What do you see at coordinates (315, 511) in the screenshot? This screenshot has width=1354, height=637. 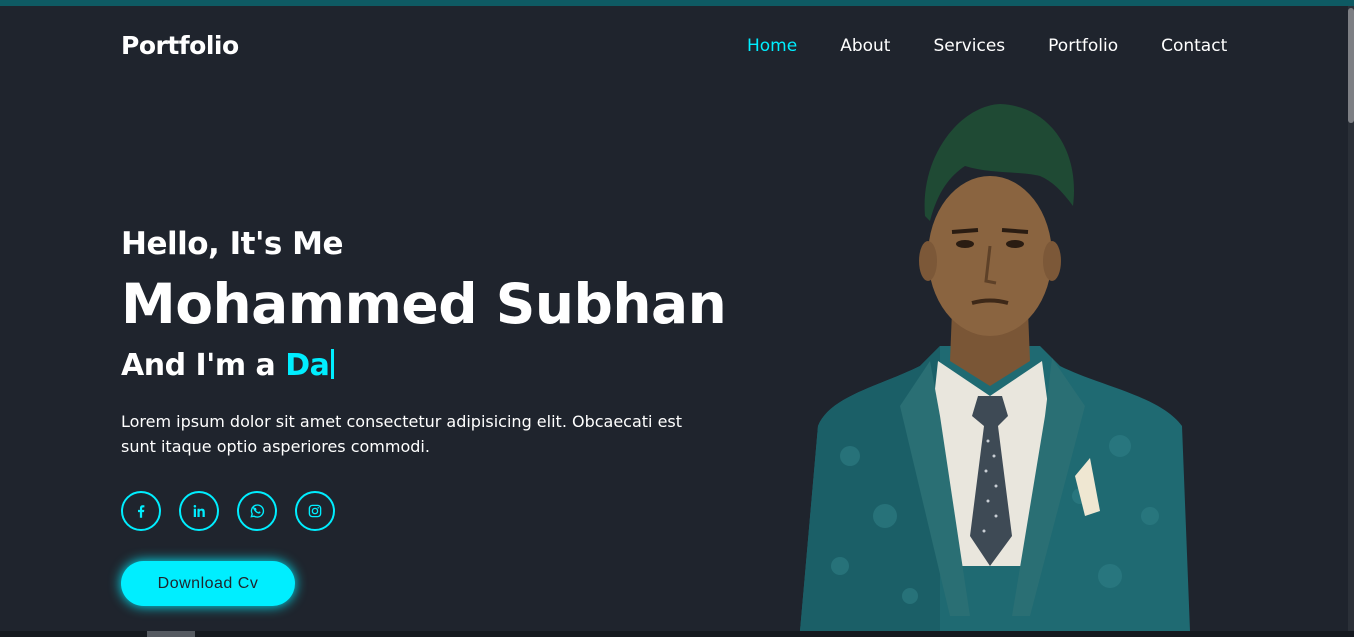 I see `instagram-icon` at bounding box center [315, 511].